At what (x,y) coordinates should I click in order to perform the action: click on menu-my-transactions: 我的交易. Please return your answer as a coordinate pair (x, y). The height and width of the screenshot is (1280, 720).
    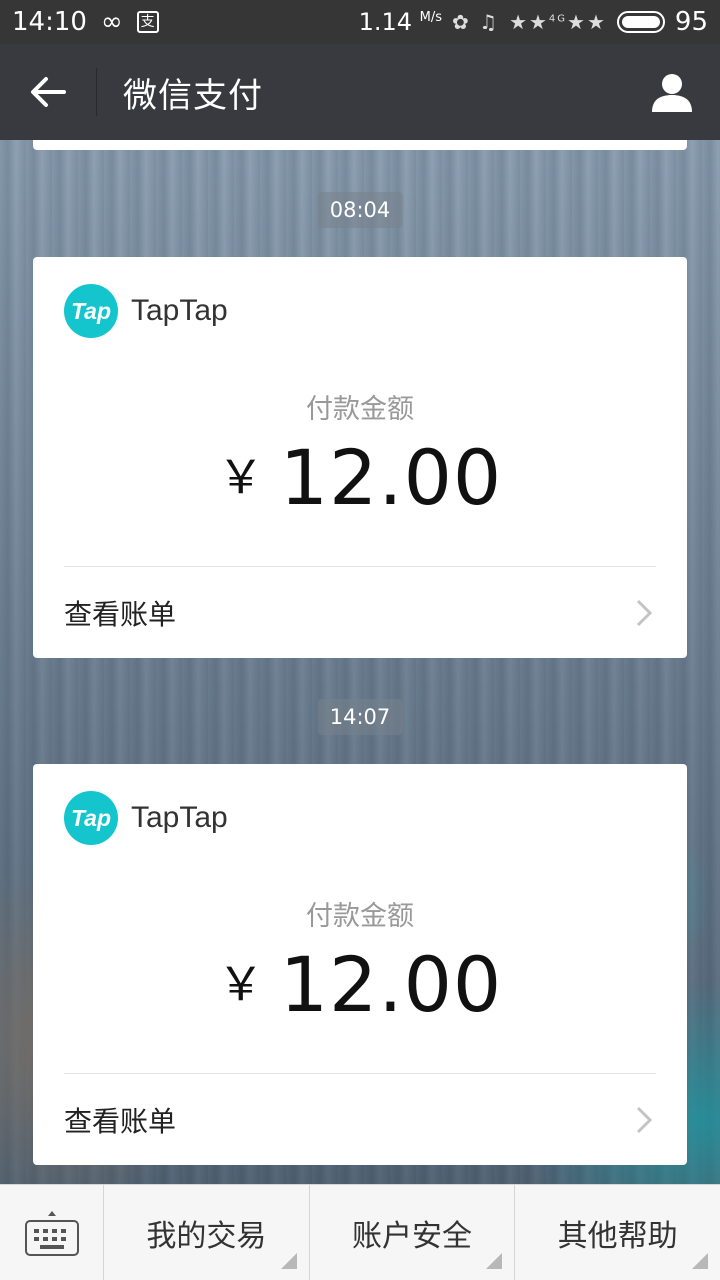
    Looking at the image, I should click on (207, 1232).